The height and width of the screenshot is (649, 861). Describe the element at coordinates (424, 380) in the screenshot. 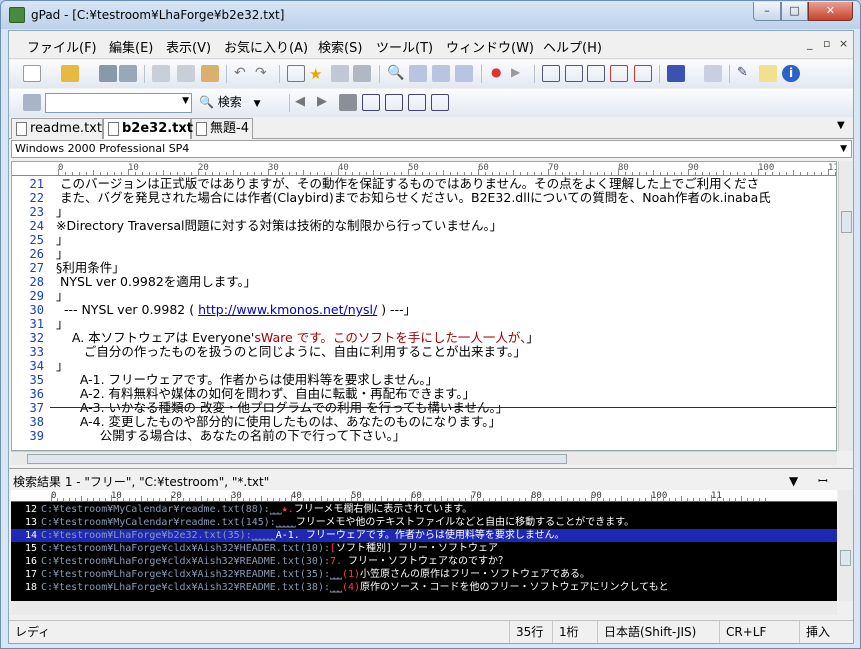

I see `editor-line: 35 A-1. フリーウェアです。作者からは使用料等を要求しません。」` at that location.